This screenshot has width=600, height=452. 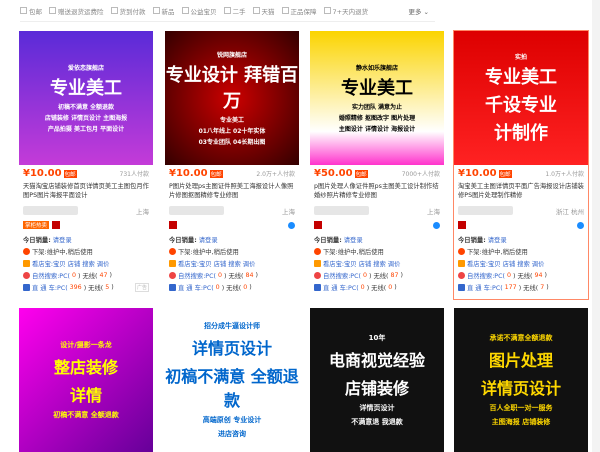 I want to click on product-title: p图片处理人像证件照ps主图美工设计制作结婚纱照片精修专业修图, so click(x=377, y=192).